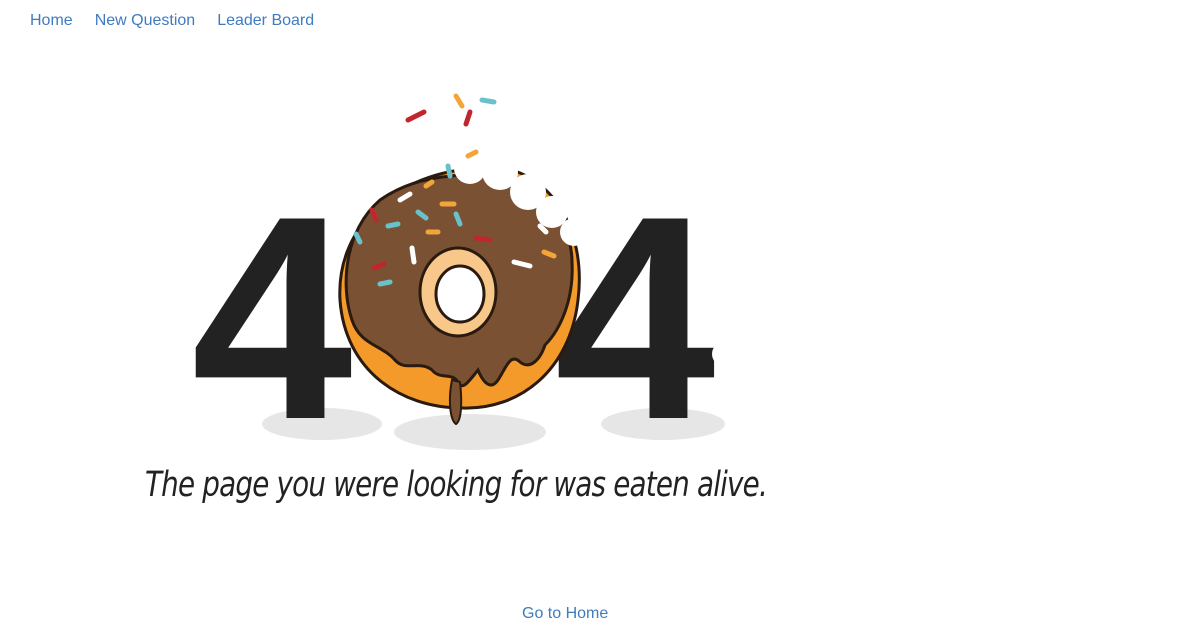 The width and height of the screenshot is (1182, 637). I want to click on nav-home-link: Home, so click(51, 21).